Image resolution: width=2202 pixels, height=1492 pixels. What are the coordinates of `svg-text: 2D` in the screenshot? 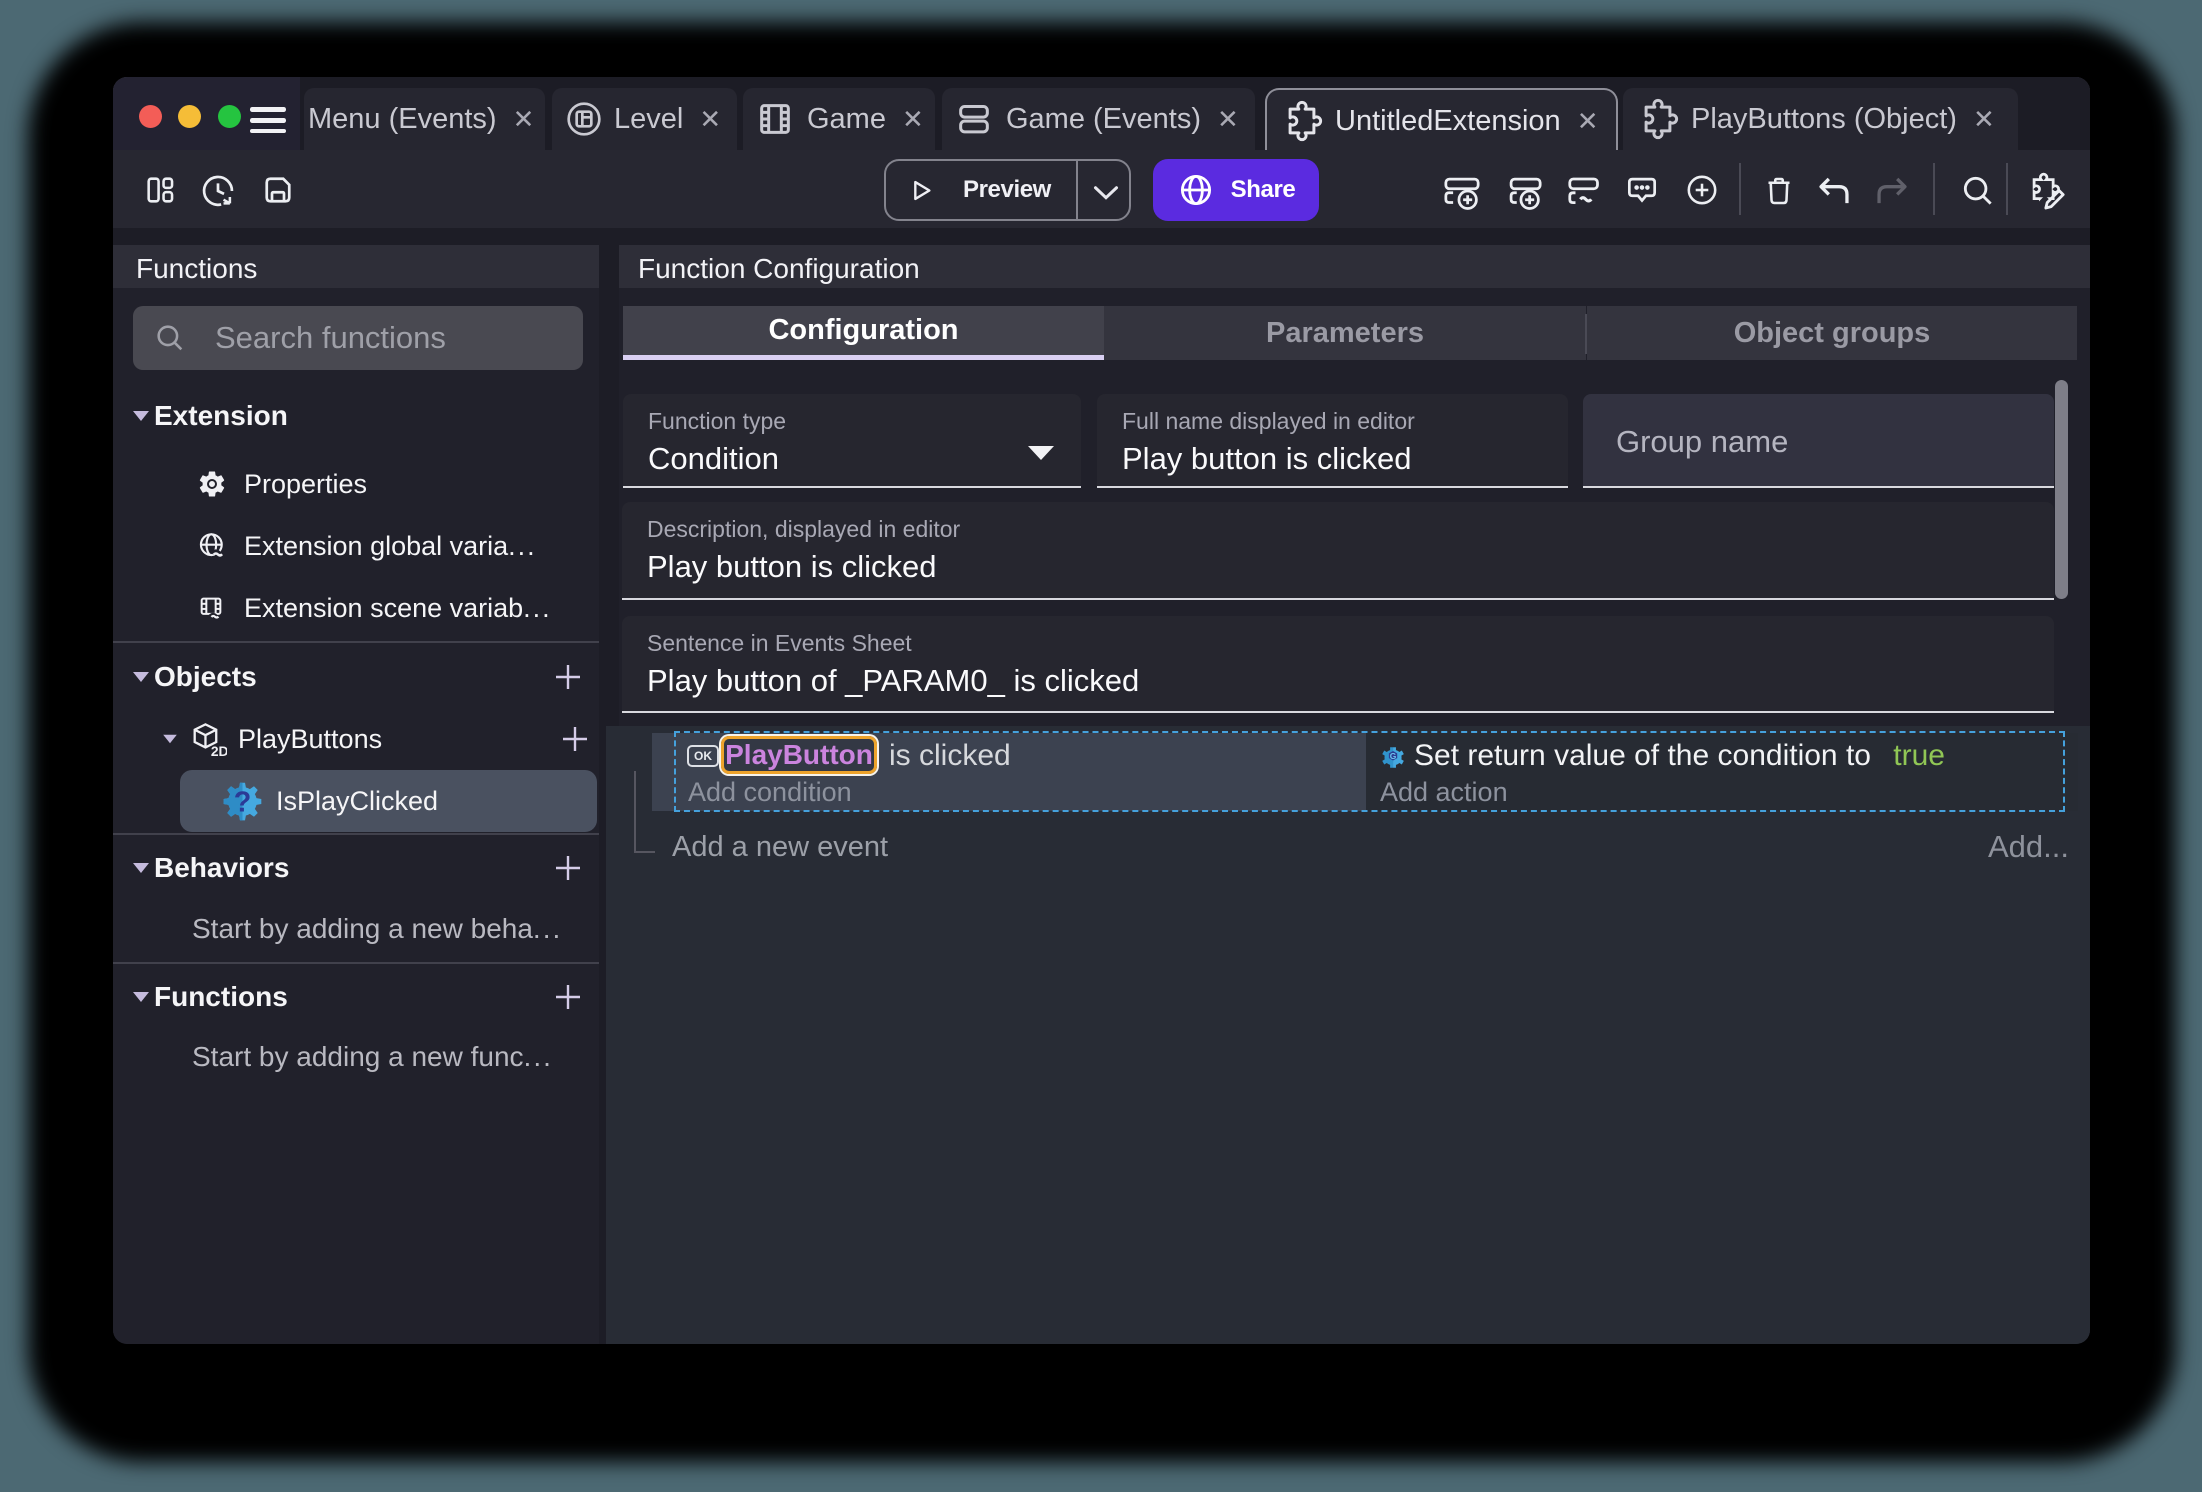 It's located at (219, 751).